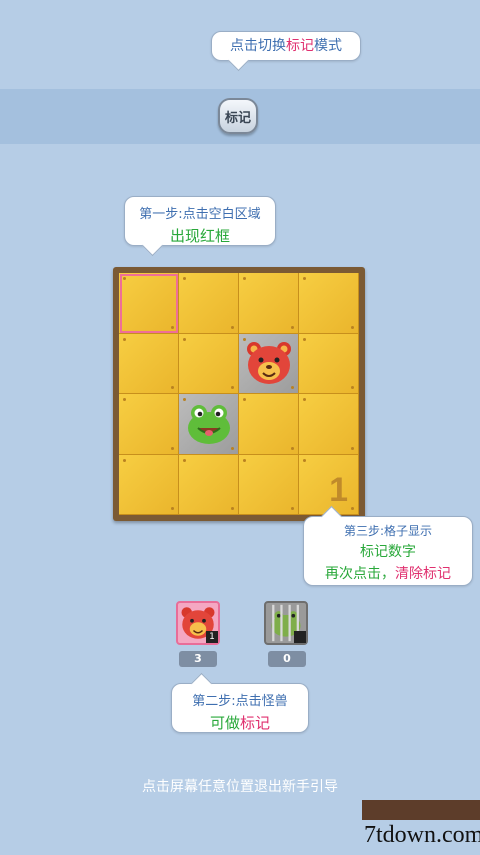  Describe the element at coordinates (200, 214) in the screenshot. I see `step1-line1: 第一步:点击空白区域` at that location.